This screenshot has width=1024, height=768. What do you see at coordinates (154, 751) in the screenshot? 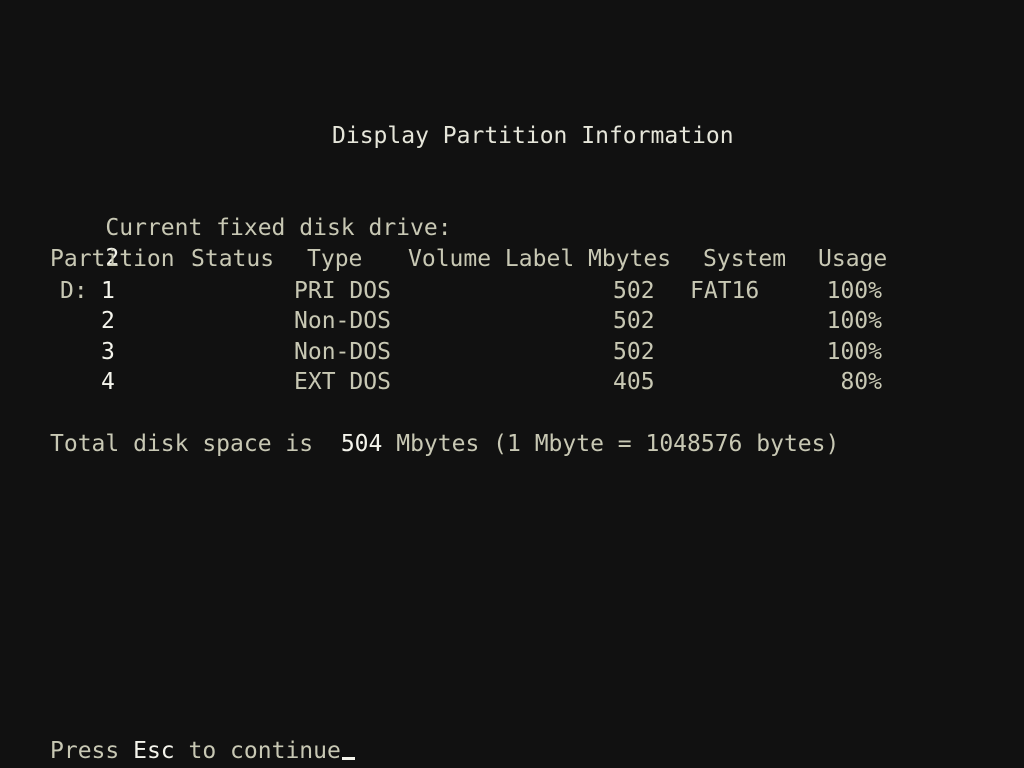
I see `esc-key: Esc` at bounding box center [154, 751].